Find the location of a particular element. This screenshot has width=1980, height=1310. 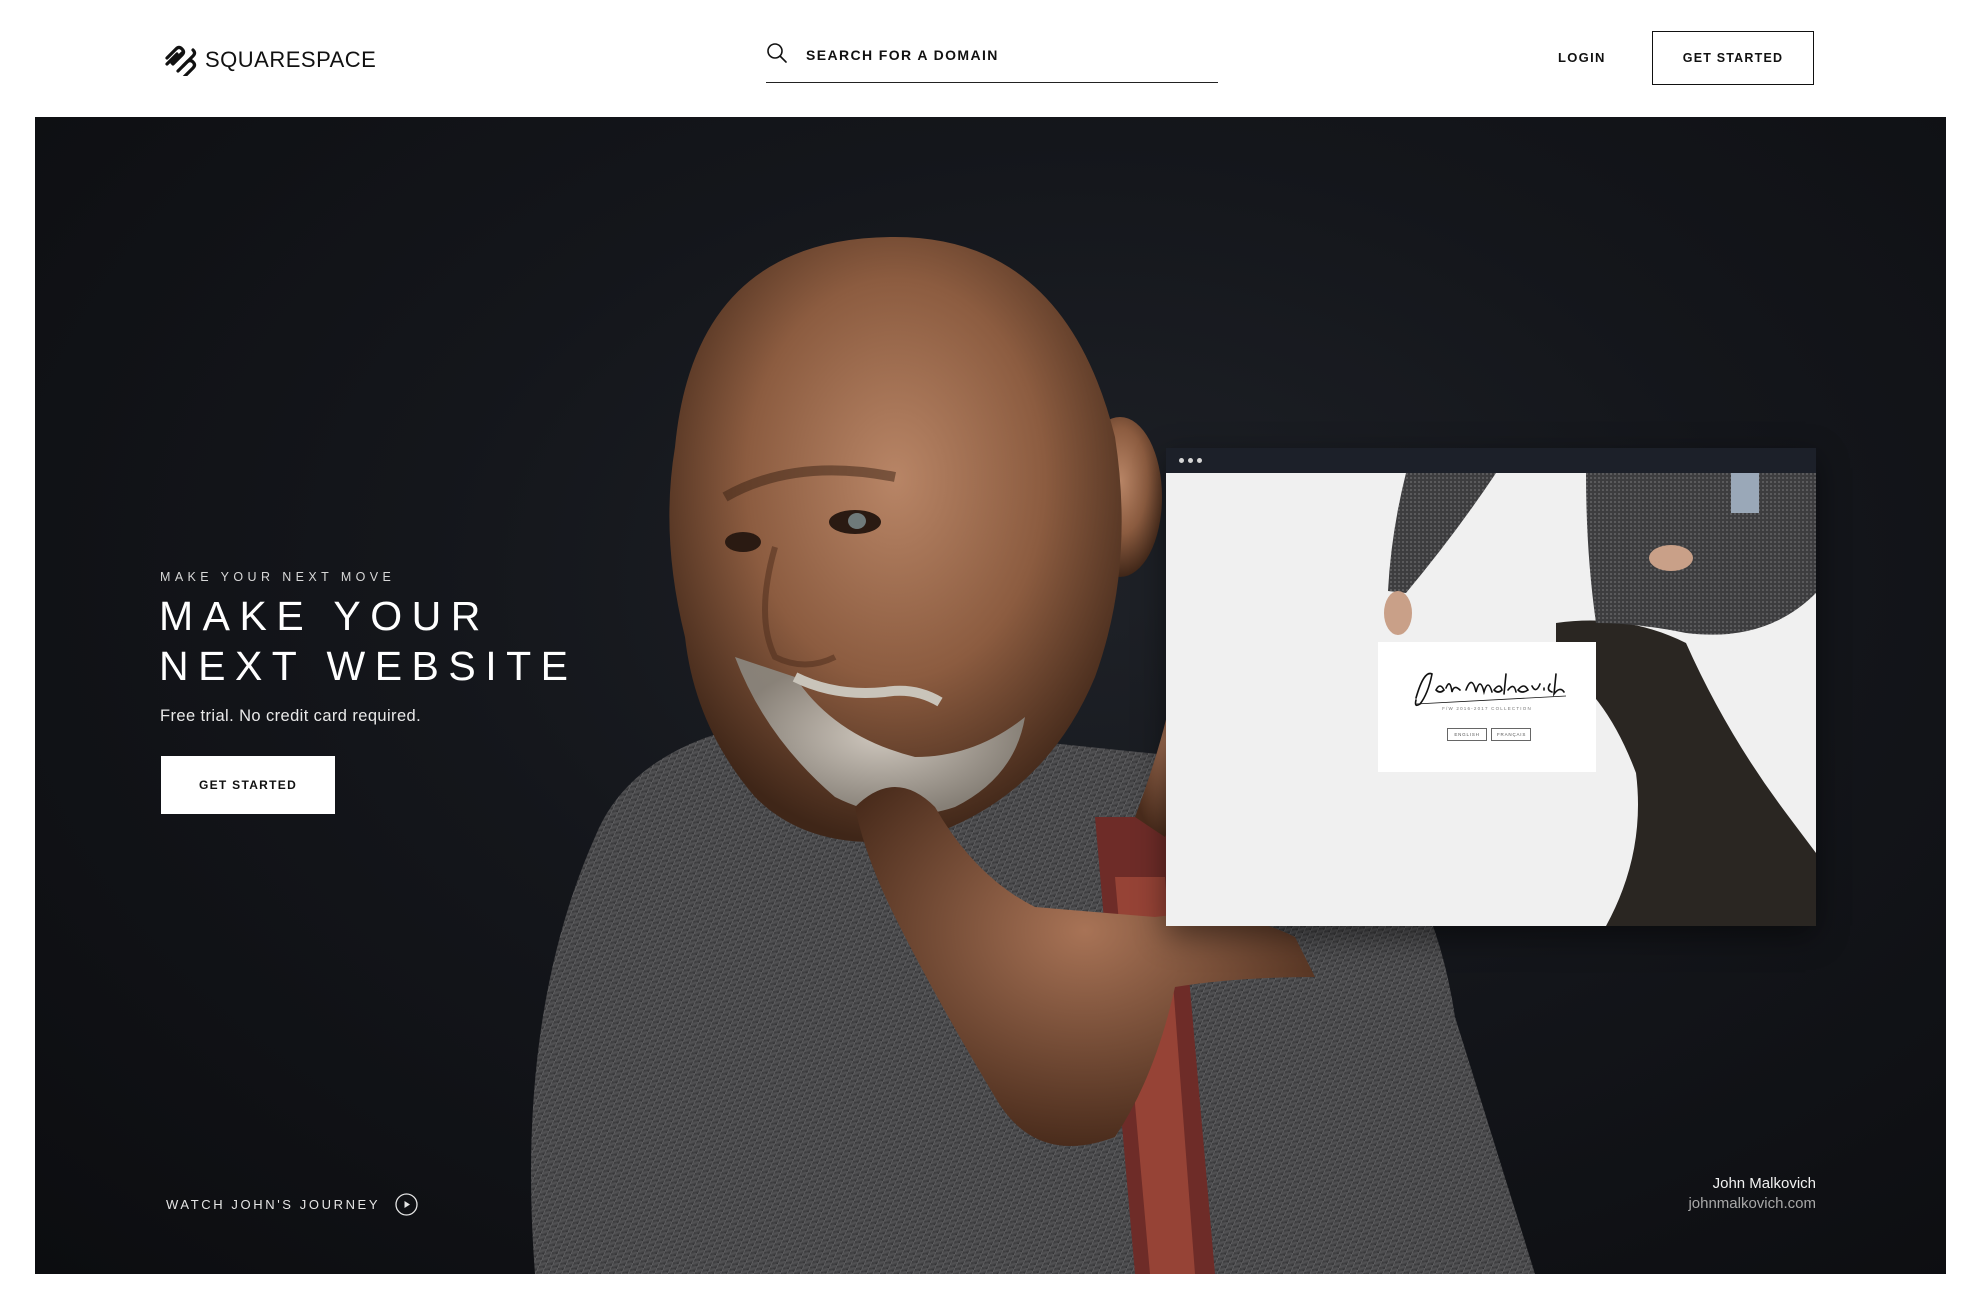

credit-url: johnmalkovich.com is located at coordinates (1752, 1203).